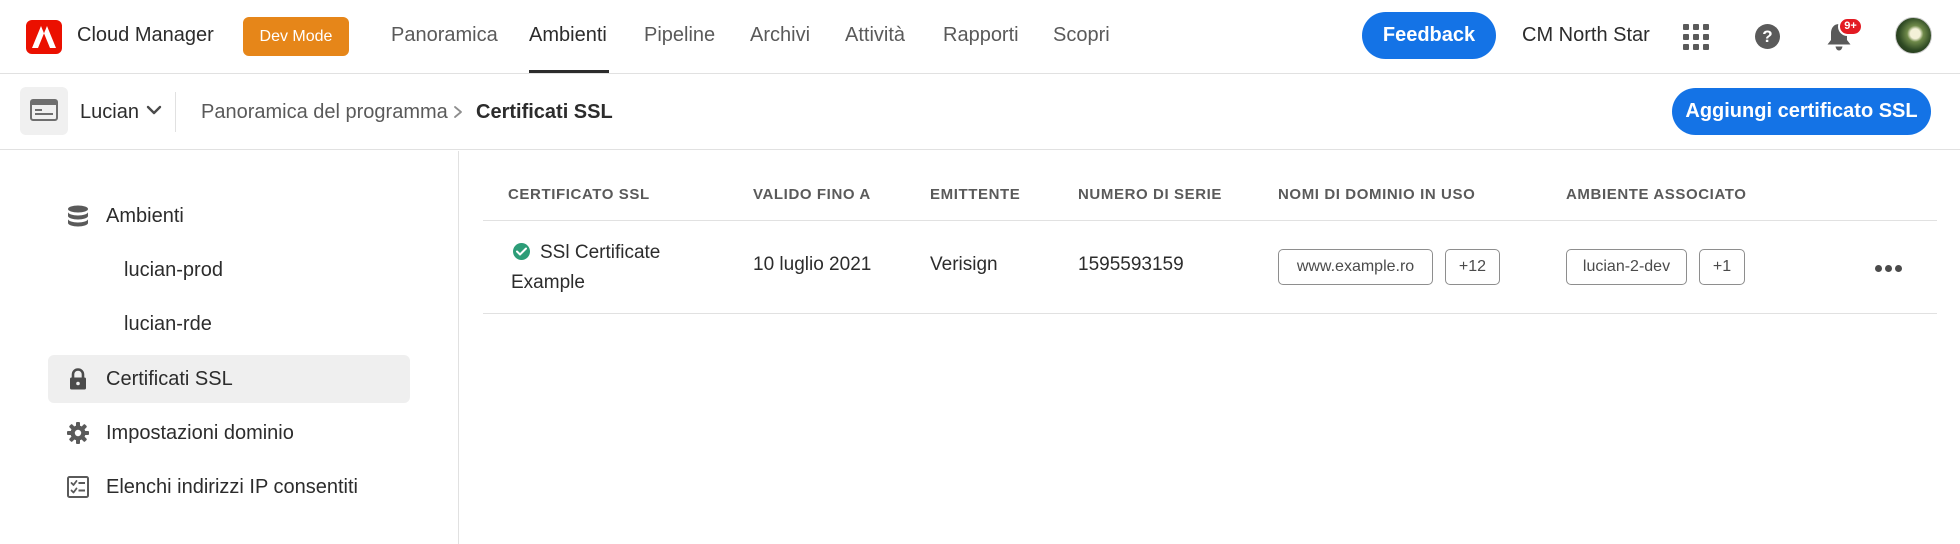 Image resolution: width=1960 pixels, height=544 pixels. I want to click on sidebar-item-label: Elenchi indirizzi IP consentiti, so click(232, 487).